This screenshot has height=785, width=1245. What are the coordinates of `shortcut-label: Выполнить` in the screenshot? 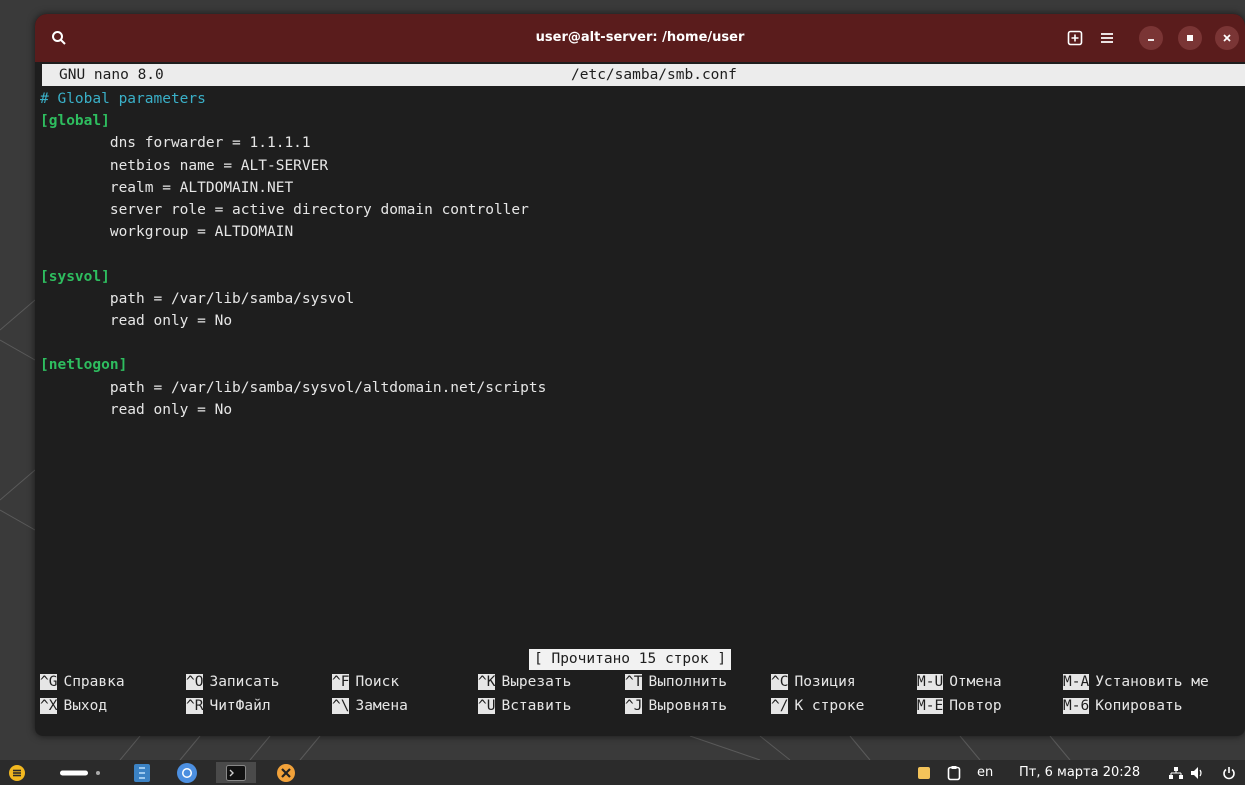 It's located at (688, 682).